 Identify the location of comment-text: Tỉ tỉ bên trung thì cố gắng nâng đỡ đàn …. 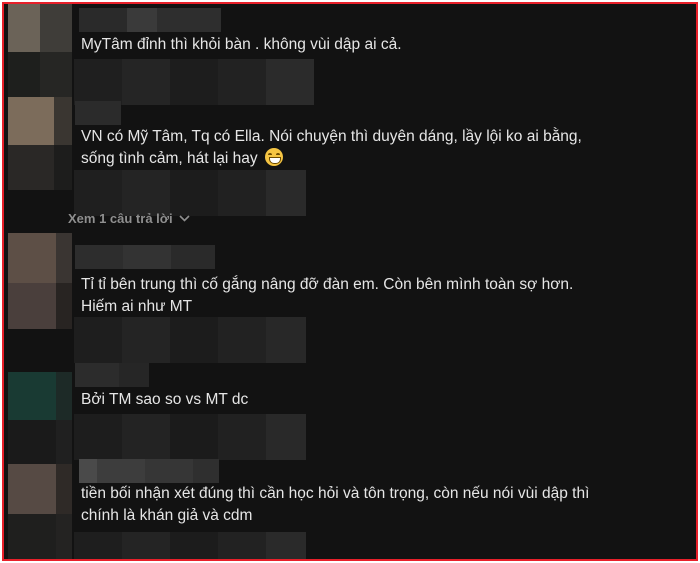
(327, 295).